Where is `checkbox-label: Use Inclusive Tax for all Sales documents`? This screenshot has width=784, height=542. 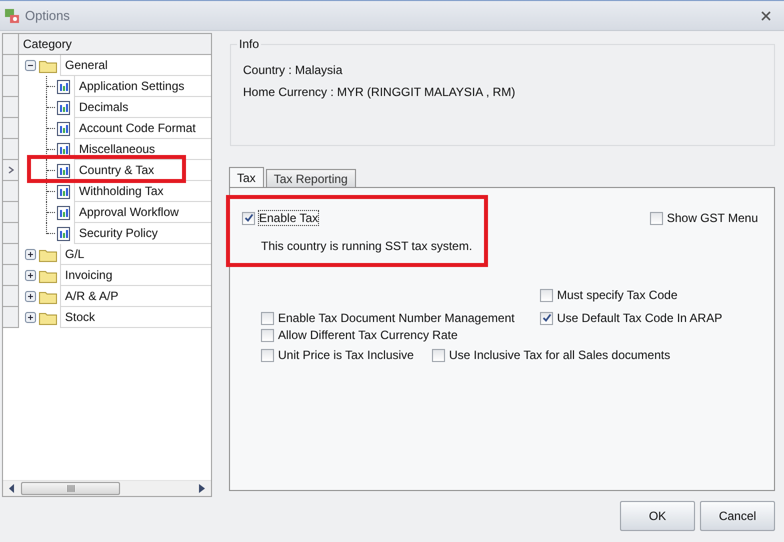
checkbox-label: Use Inclusive Tax for all Sales documents is located at coordinates (559, 355).